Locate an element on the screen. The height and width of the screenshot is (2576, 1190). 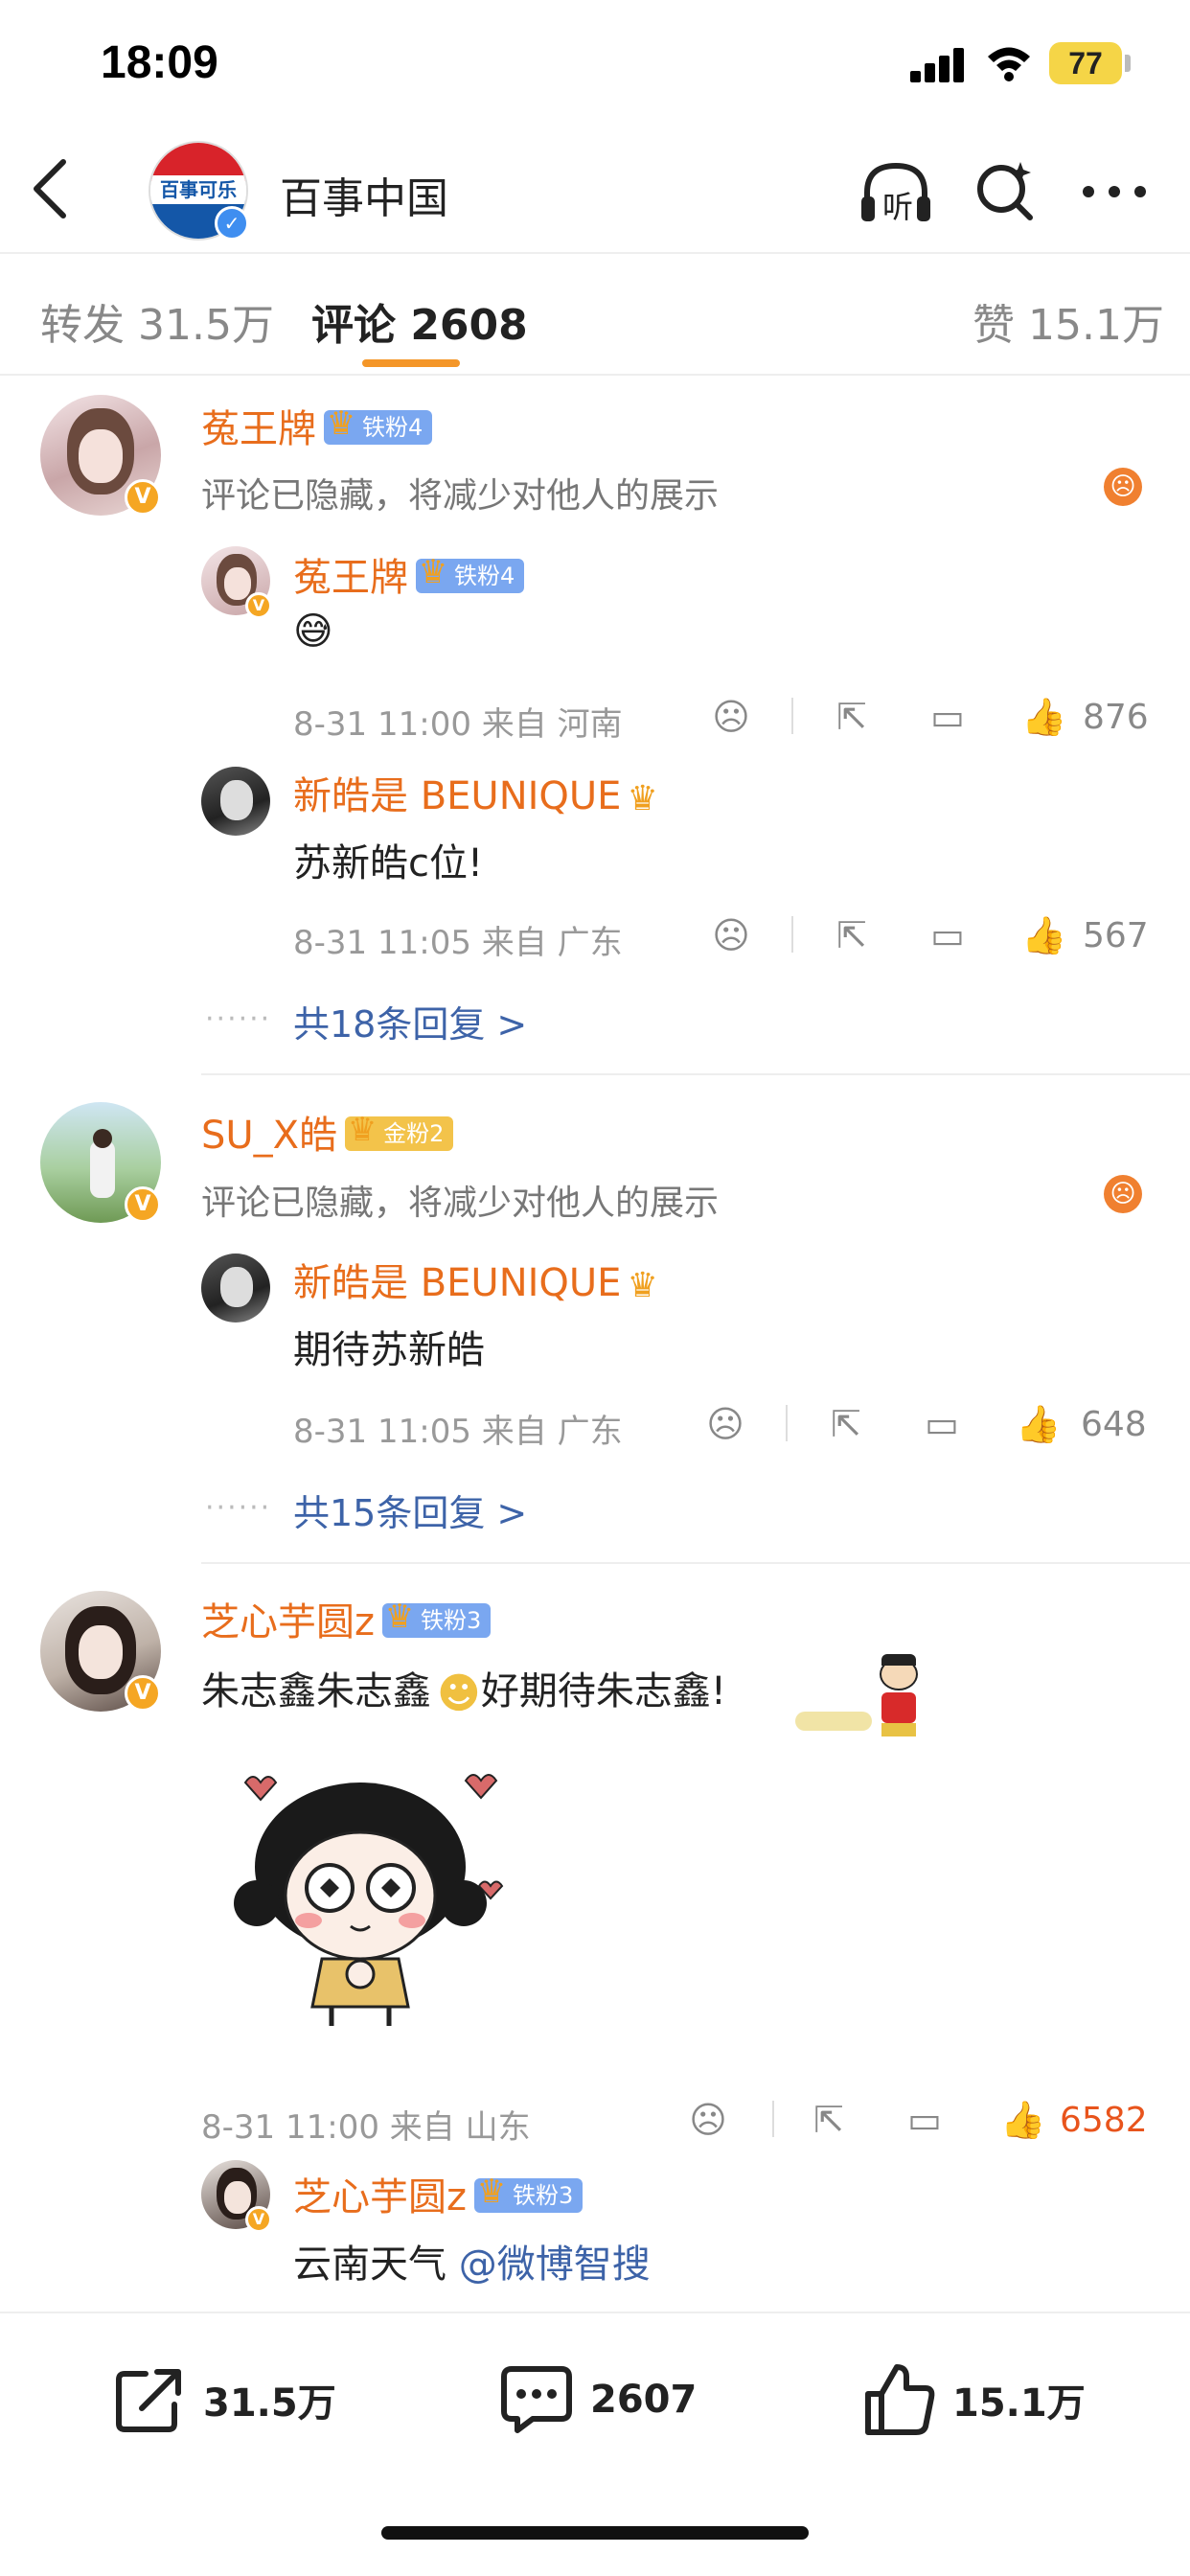
reply-username: 菟王牌 ♛ 铁粉4 is located at coordinates (409, 574).